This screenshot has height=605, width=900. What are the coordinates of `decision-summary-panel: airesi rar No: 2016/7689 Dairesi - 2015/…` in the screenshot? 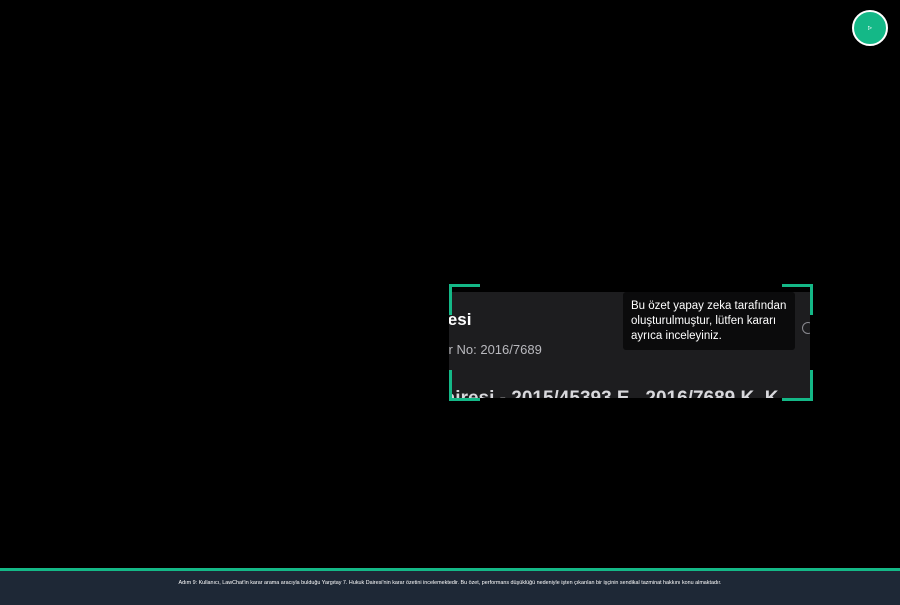 It's located at (629, 345).